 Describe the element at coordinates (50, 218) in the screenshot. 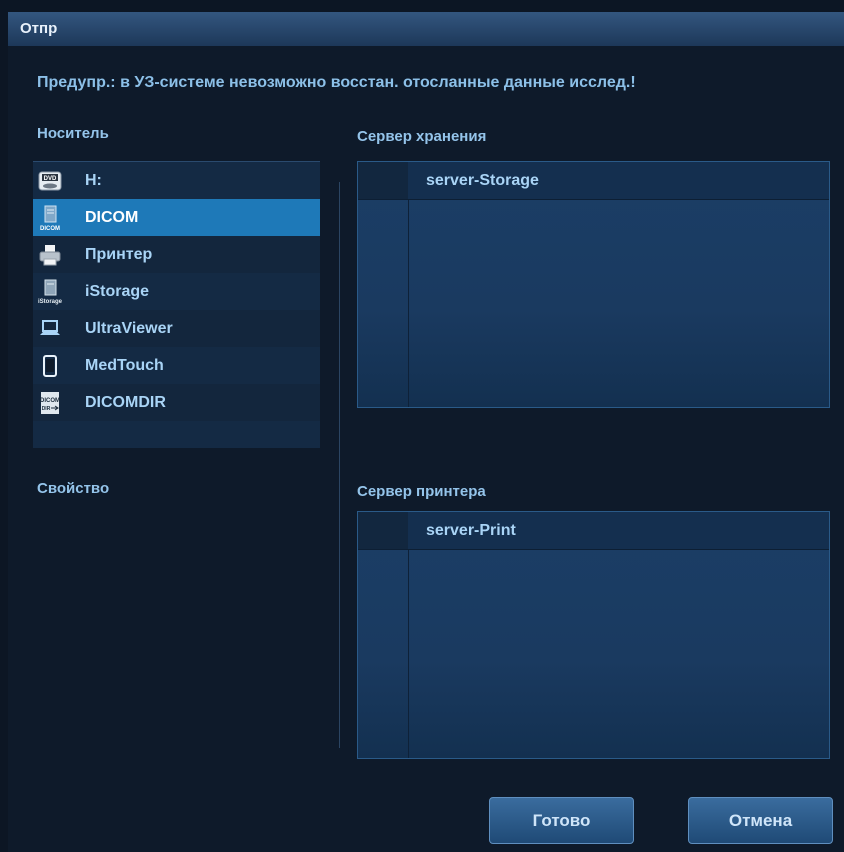

I see `dicom-icon: DICOM` at that location.